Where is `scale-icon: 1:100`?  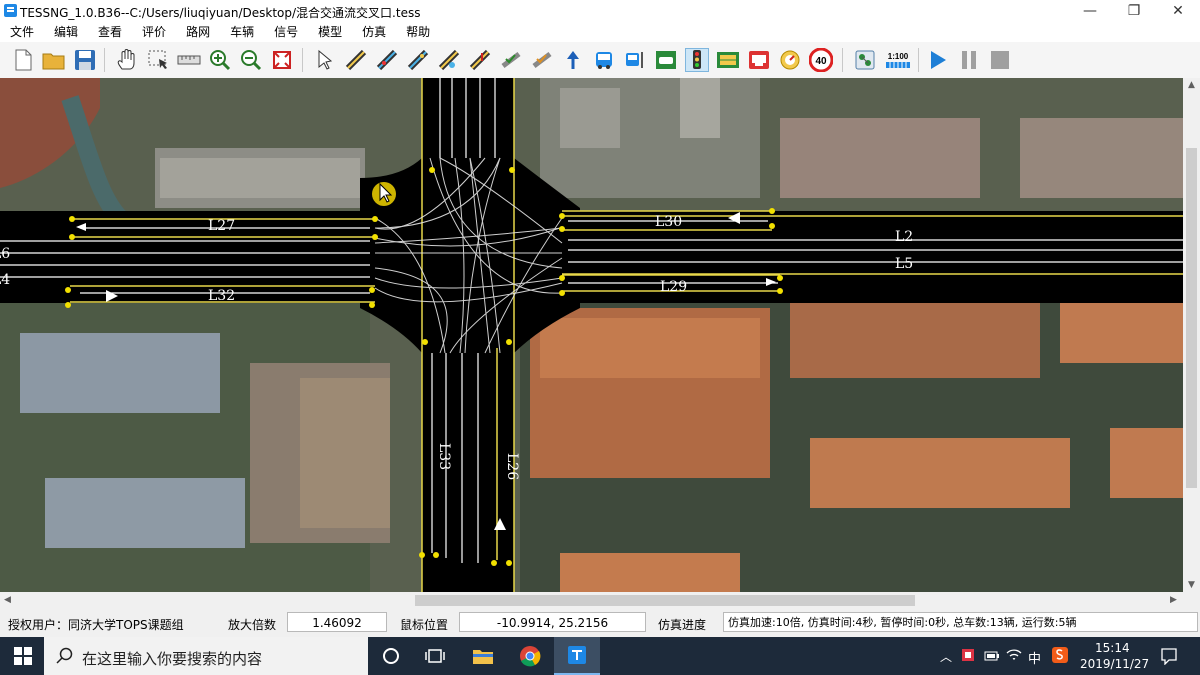
scale-icon: 1:100 is located at coordinates (898, 60).